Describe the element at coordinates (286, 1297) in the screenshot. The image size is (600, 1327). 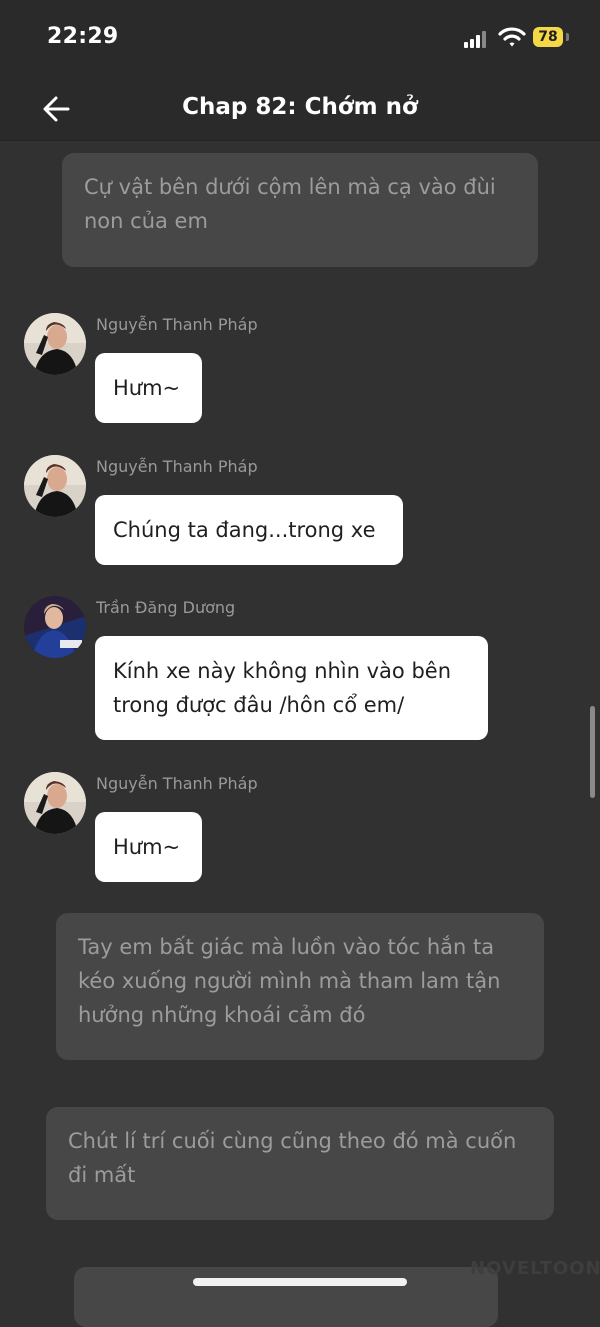
I see `narration-block-partial` at that location.